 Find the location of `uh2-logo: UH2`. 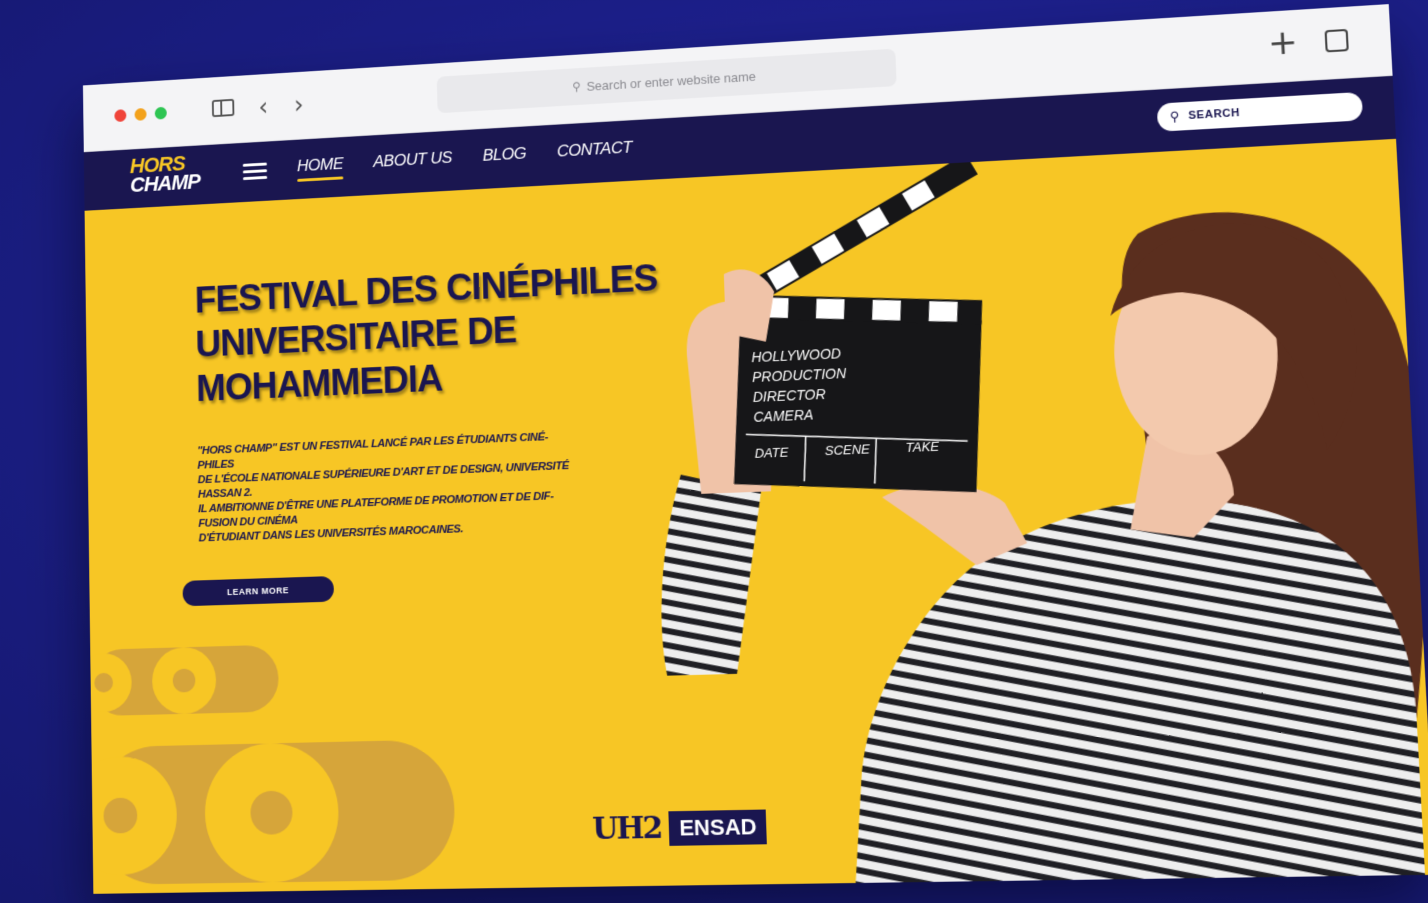

uh2-logo: UH2 is located at coordinates (626, 829).